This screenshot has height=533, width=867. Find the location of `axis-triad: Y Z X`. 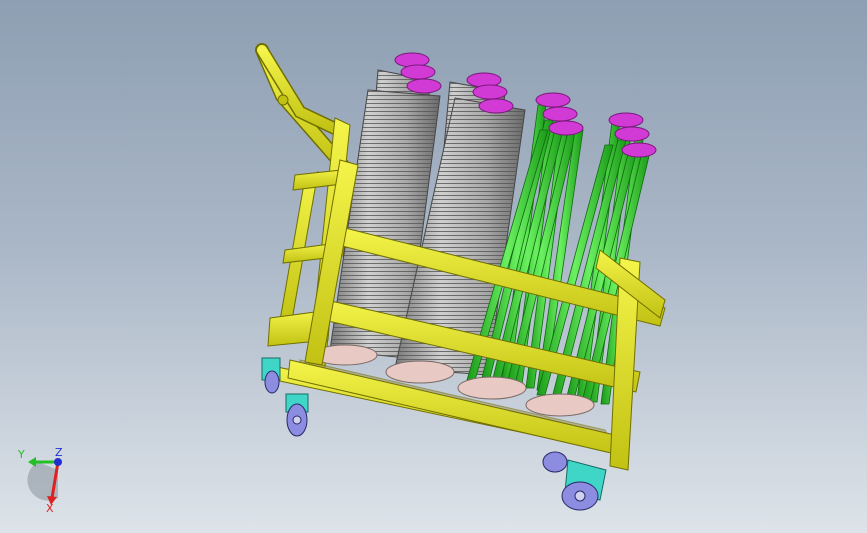

axis-triad: Y Z X is located at coordinates (40, 480).